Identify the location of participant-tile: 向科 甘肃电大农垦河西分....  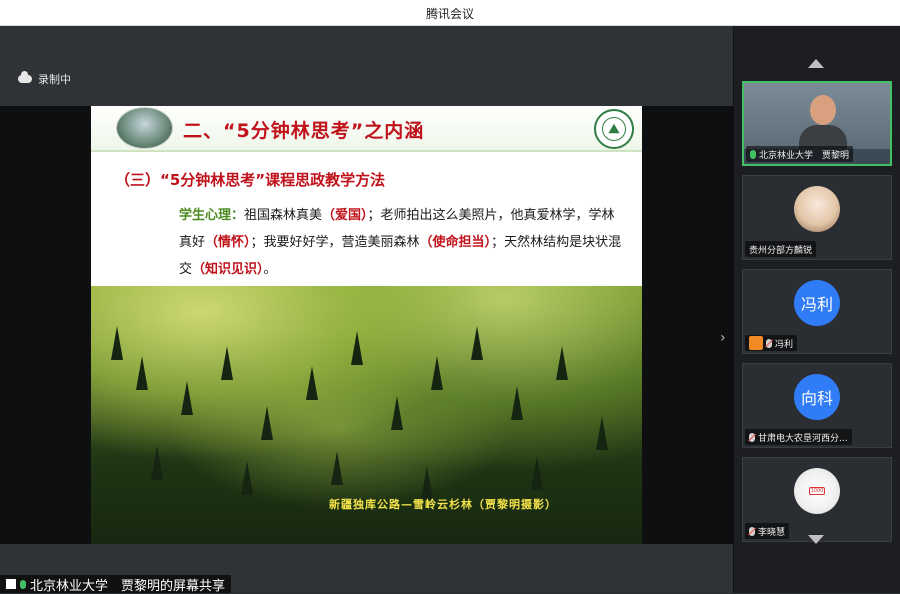
(817, 405).